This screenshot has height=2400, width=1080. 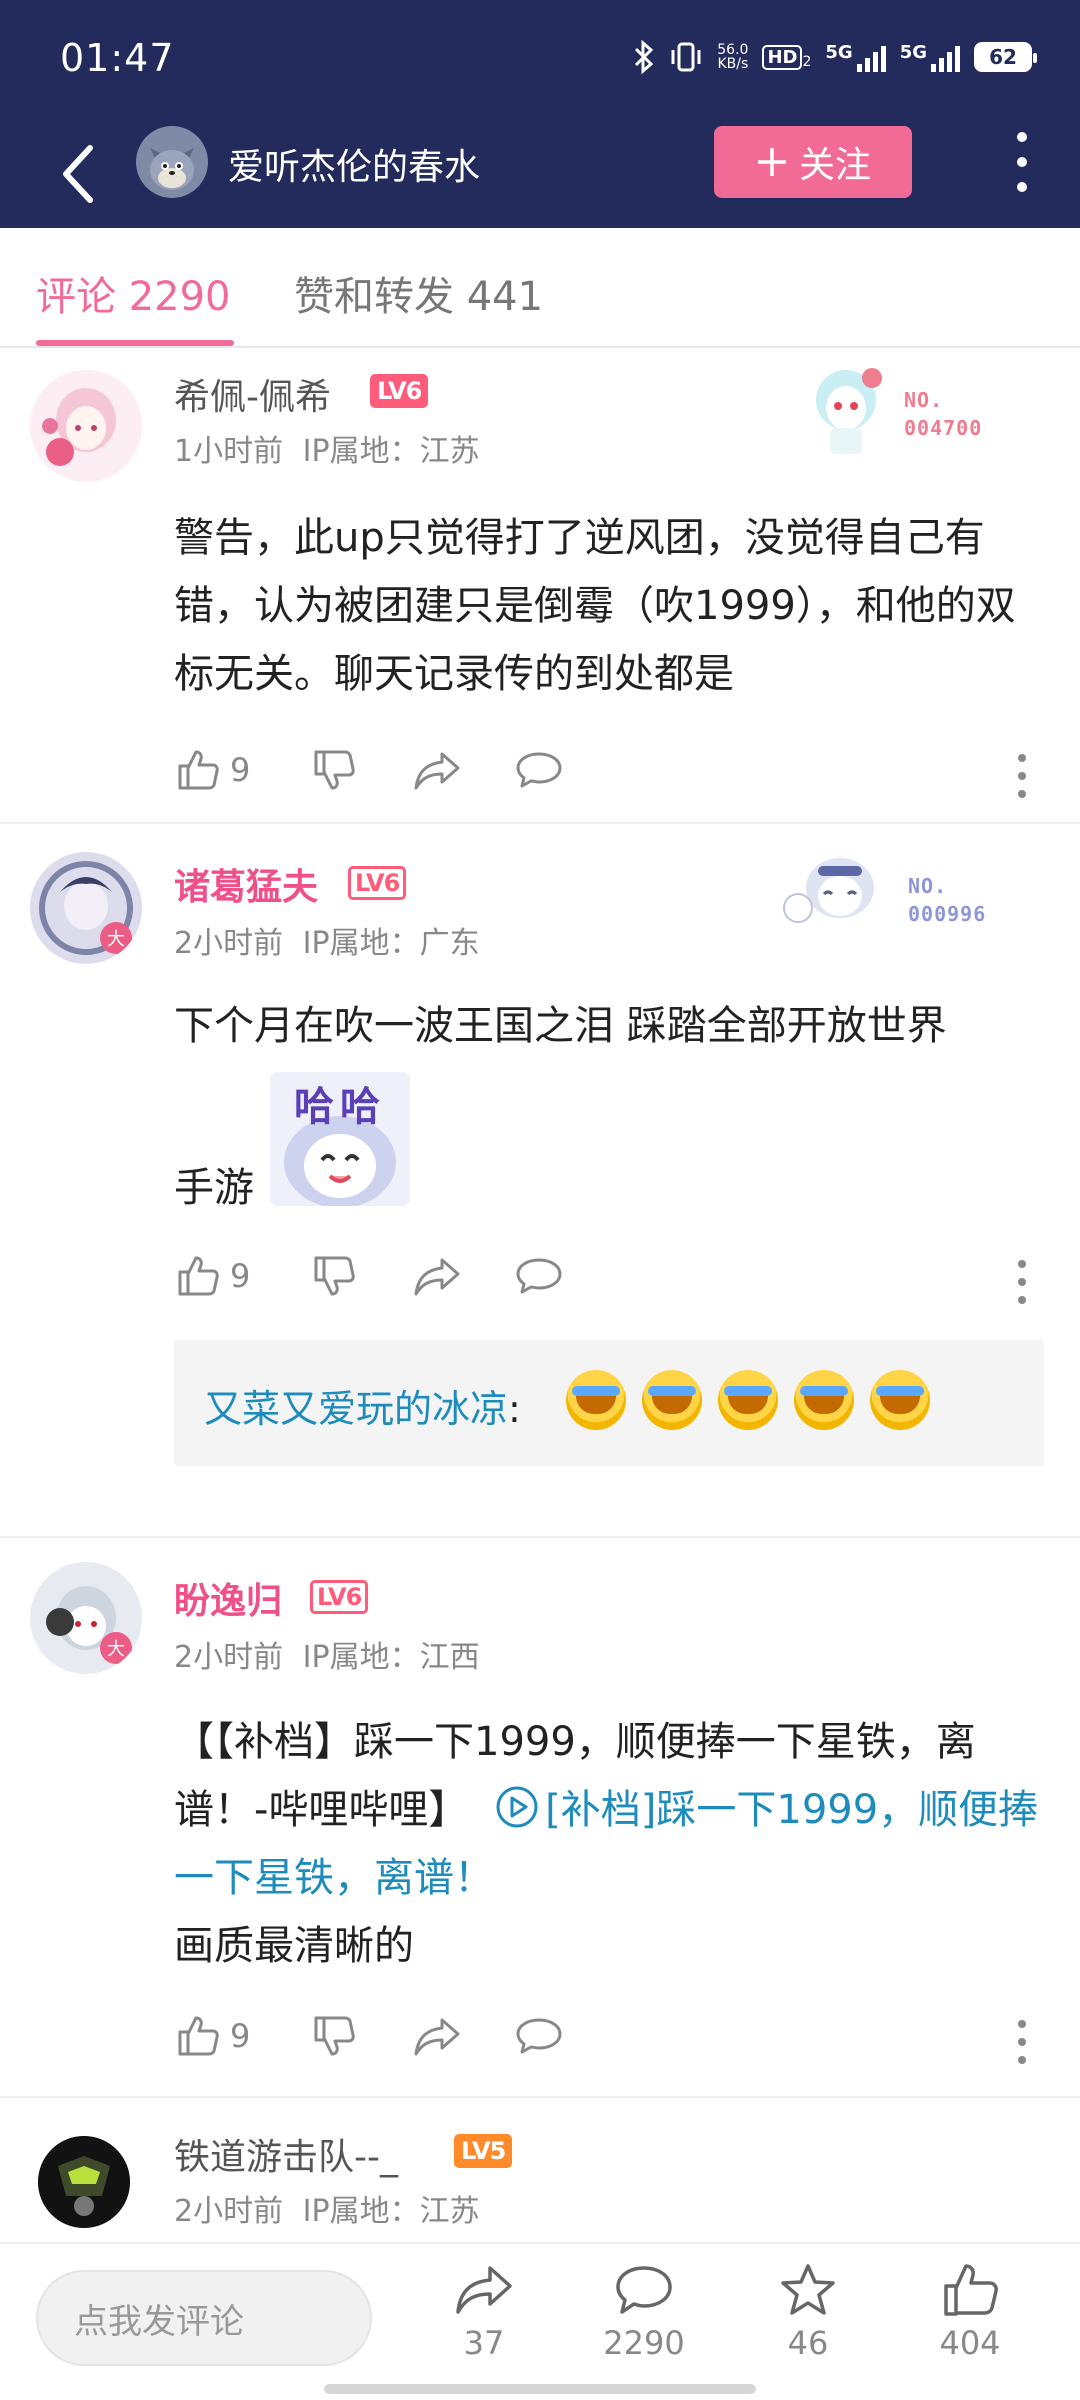 I want to click on fan-badge-no-label: NO., so click(x=928, y=886).